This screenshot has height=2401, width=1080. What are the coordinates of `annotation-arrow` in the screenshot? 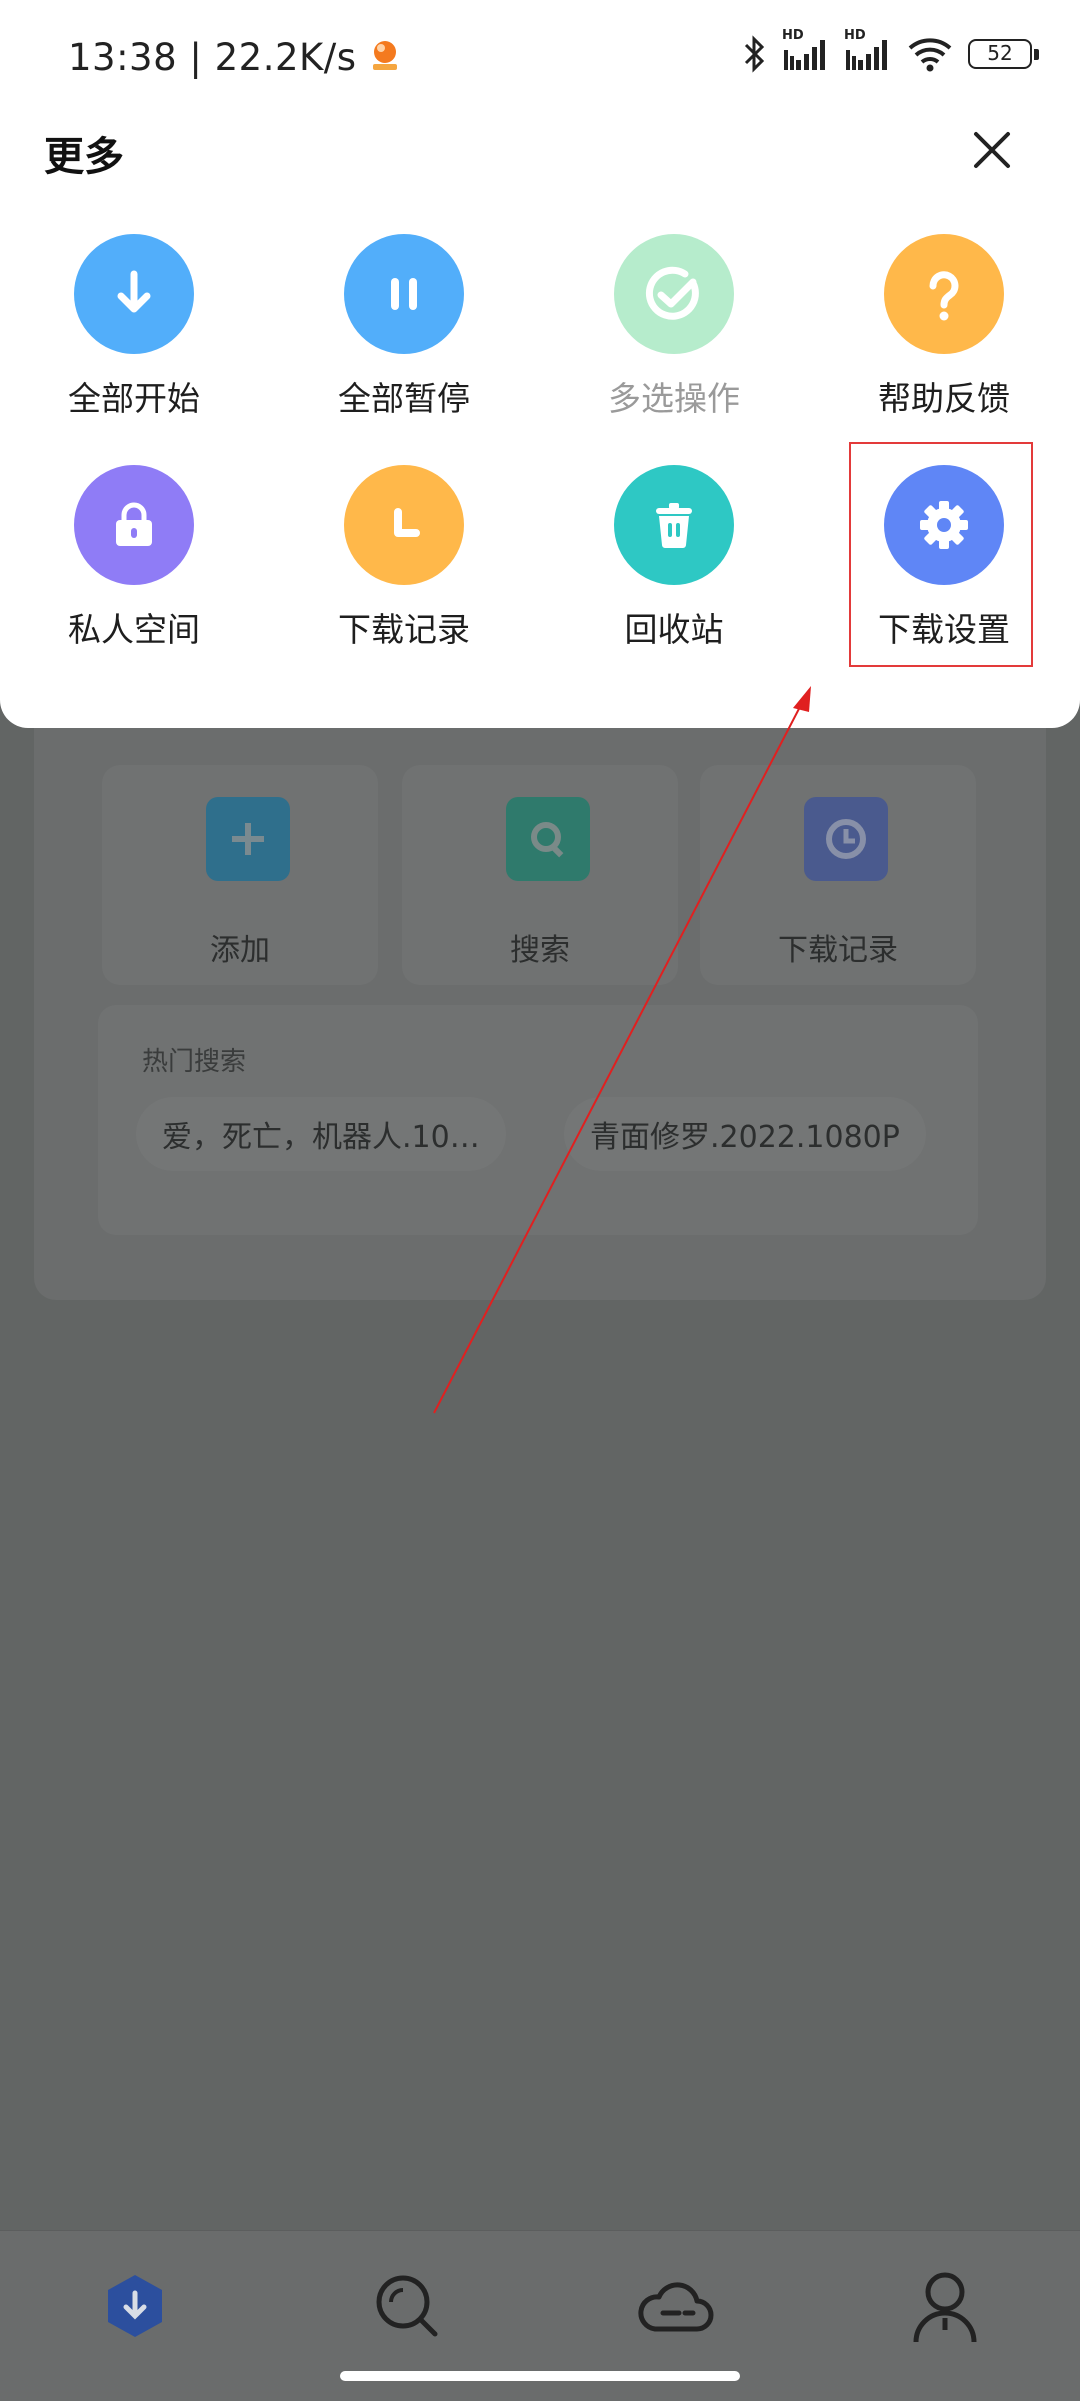 It's located at (622, 1050).